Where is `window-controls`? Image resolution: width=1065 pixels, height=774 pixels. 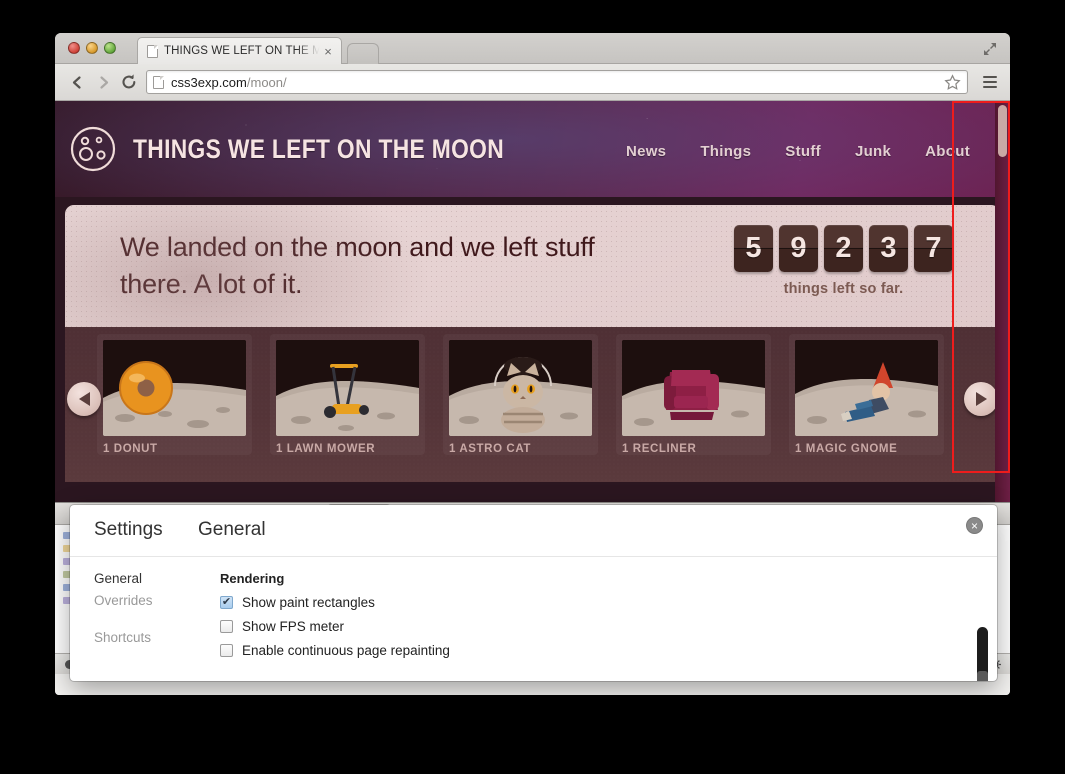
window-controls is located at coordinates (92, 48).